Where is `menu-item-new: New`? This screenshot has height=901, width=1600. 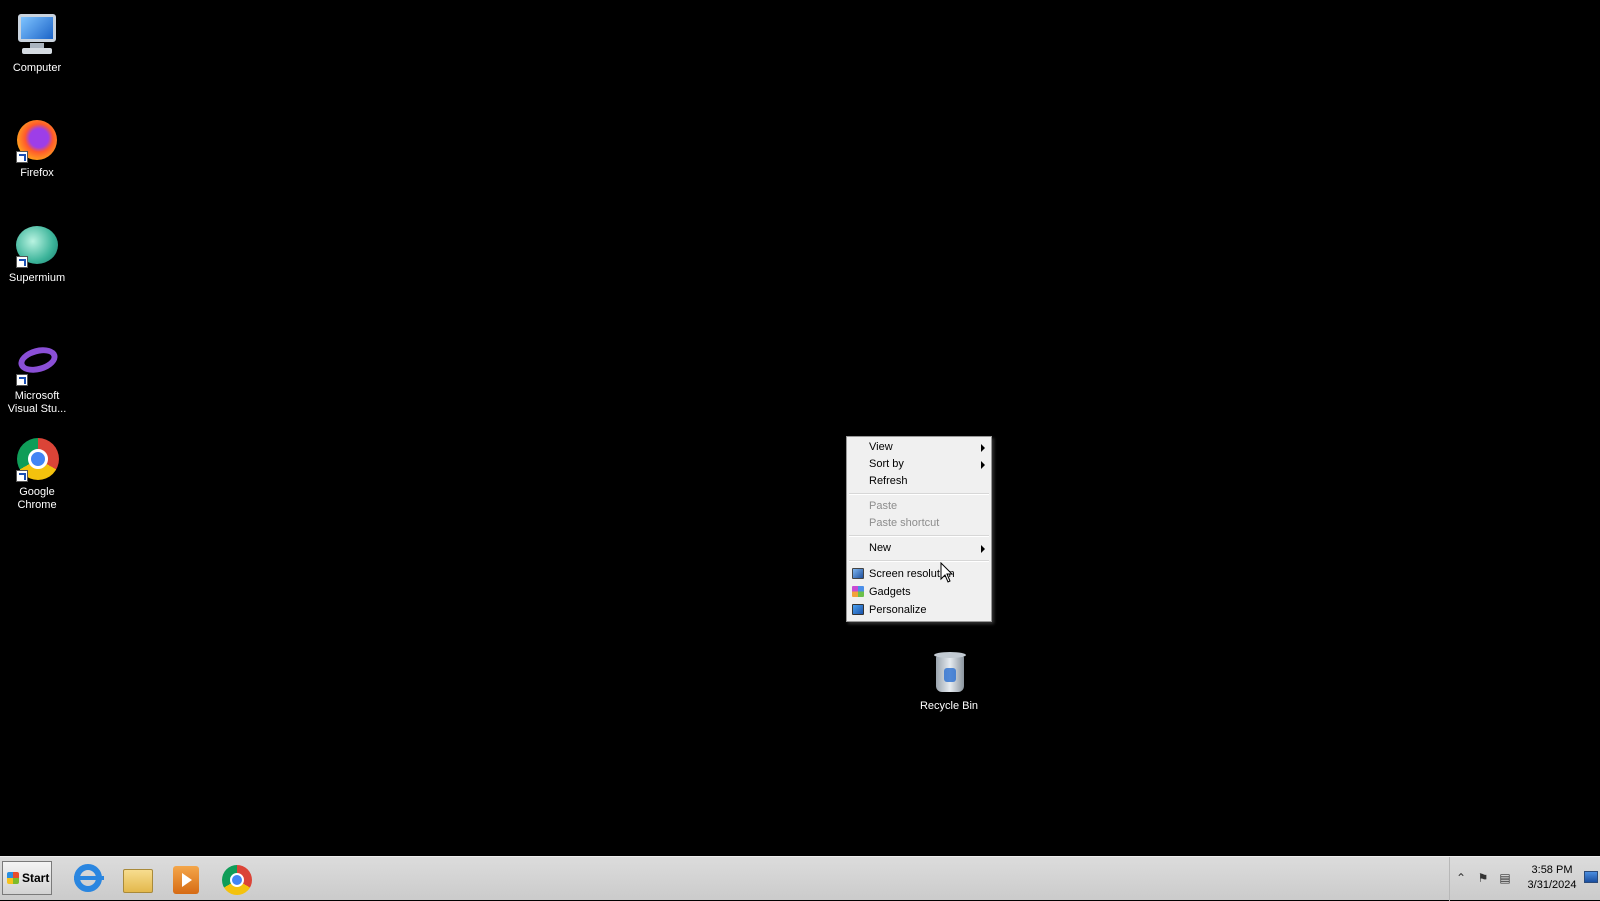
menu-item-new: New is located at coordinates (919, 548).